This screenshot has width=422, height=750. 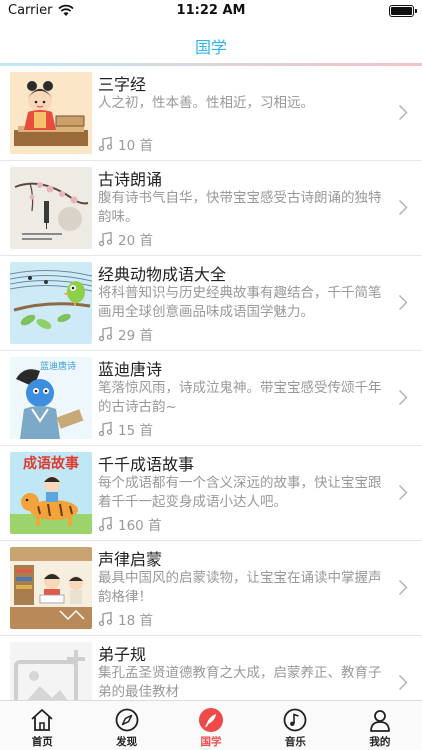 I want to click on item-description: 集孔孟圣贤道德教育之大成，启蒙养正、教育子弟的最佳教材, so click(x=240, y=682).